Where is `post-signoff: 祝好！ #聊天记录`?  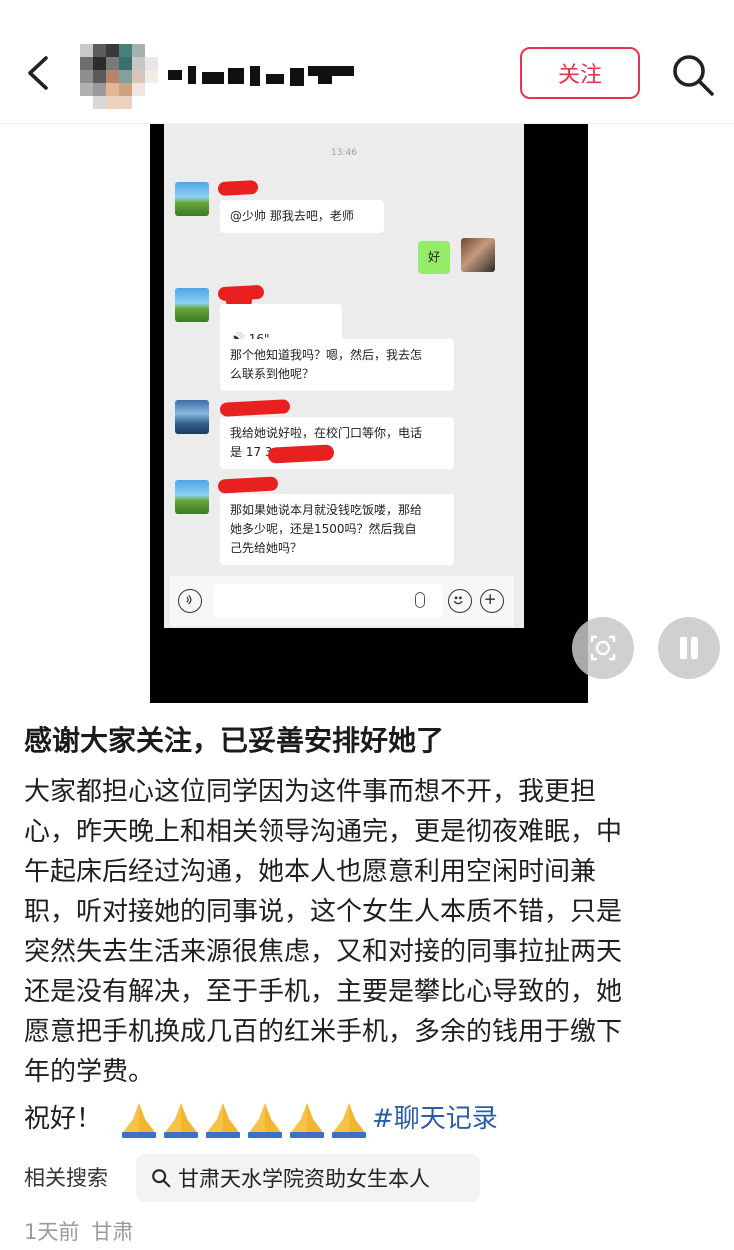
post-signoff: 祝好！ #聊天记录 is located at coordinates (261, 1119).